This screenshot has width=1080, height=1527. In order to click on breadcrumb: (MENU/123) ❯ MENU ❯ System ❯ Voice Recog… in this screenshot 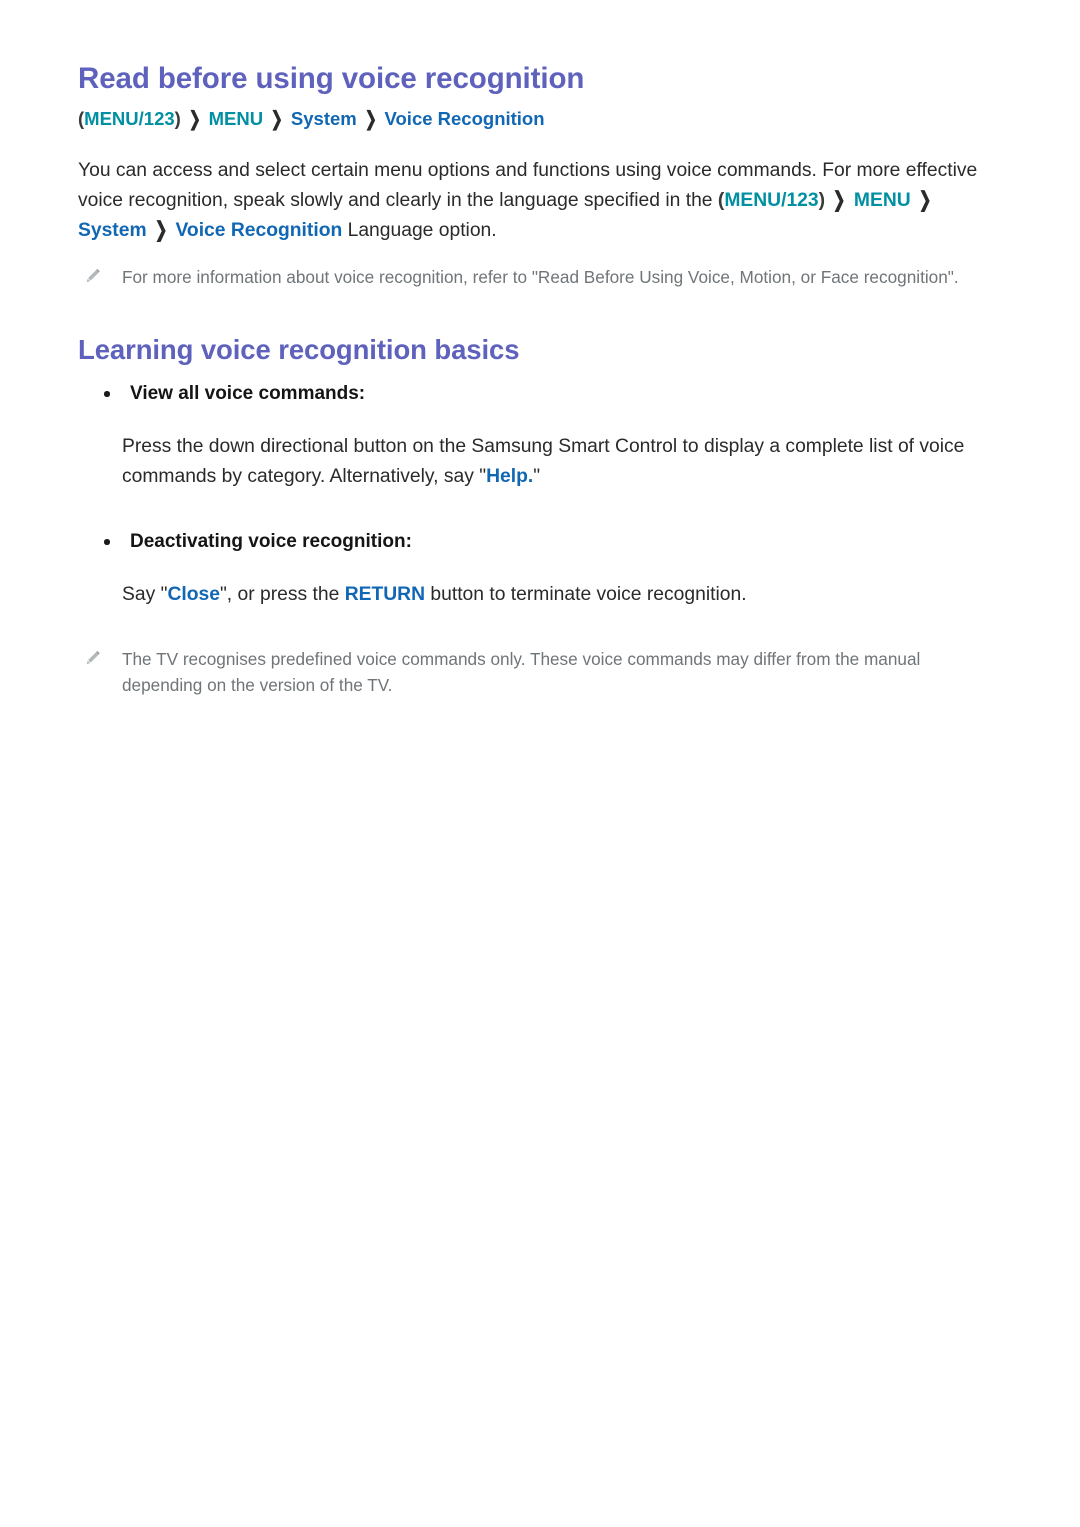, I will do `click(538, 119)`.